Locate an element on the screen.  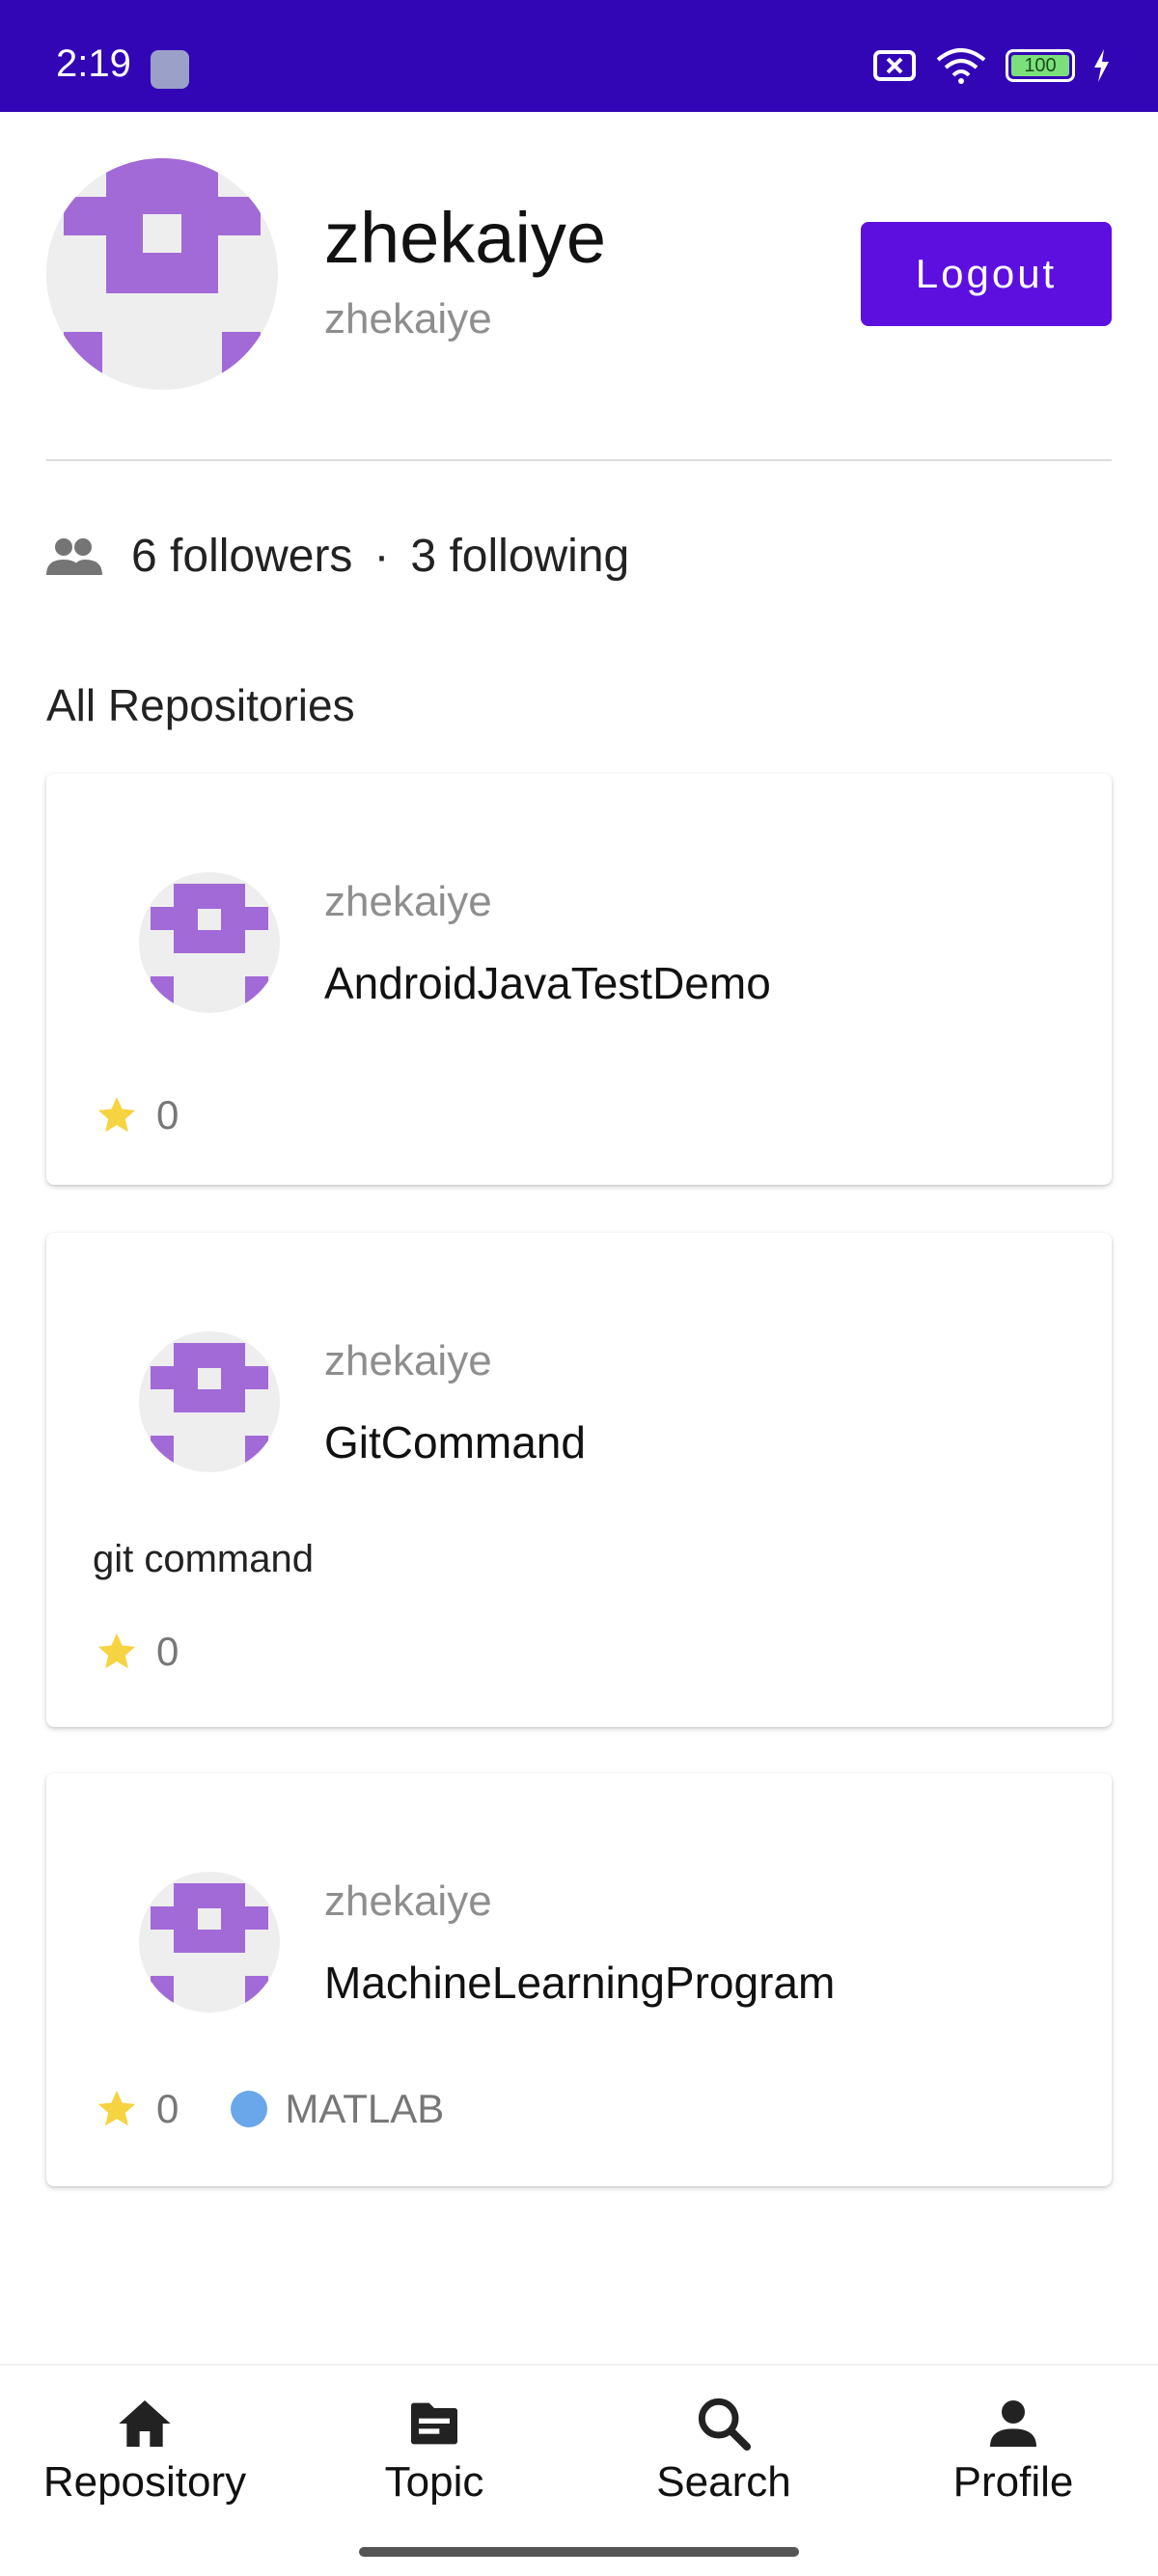
follow-stats: 6 followers · 3 following is located at coordinates (337, 556).